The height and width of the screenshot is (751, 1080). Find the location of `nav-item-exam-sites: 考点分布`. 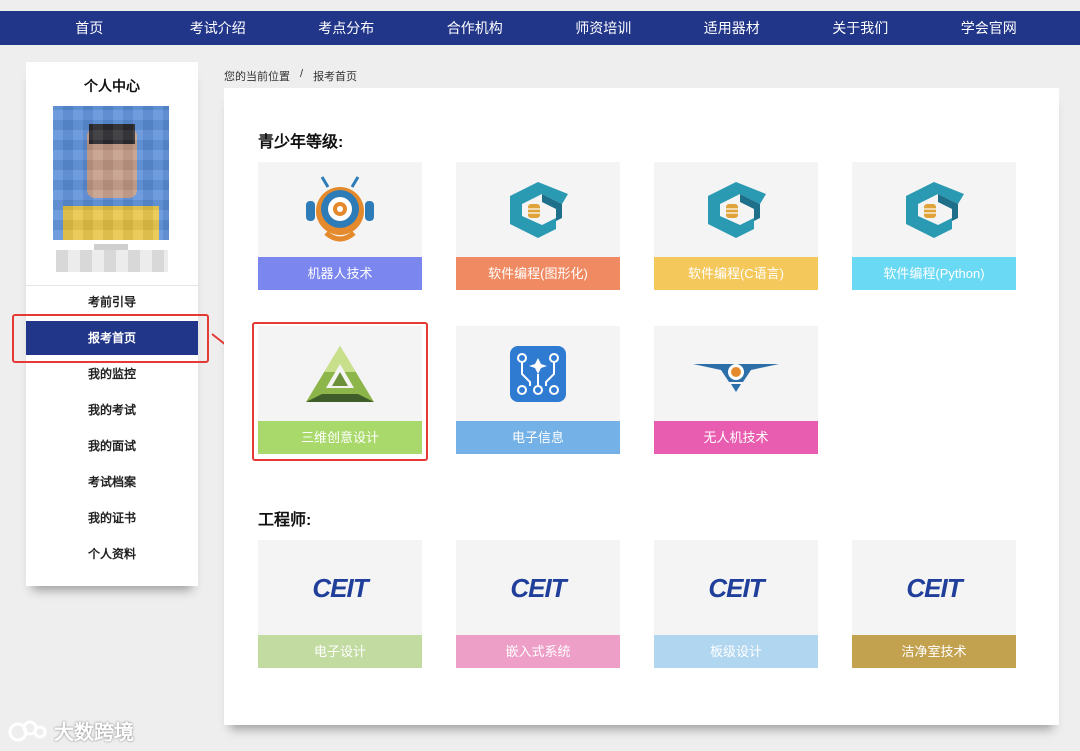

nav-item-exam-sites: 考点分布 is located at coordinates (346, 28).